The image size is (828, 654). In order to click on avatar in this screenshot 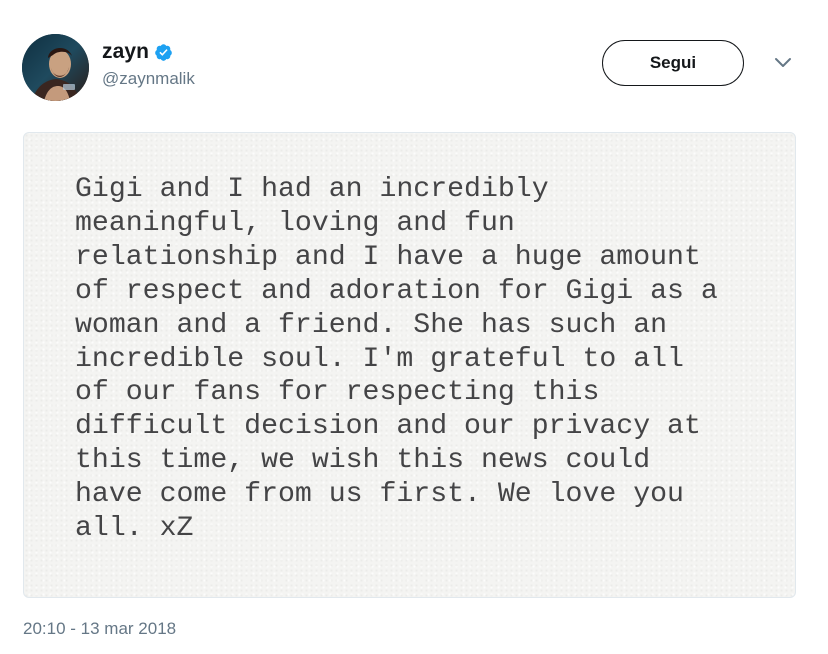, I will do `click(55, 67)`.